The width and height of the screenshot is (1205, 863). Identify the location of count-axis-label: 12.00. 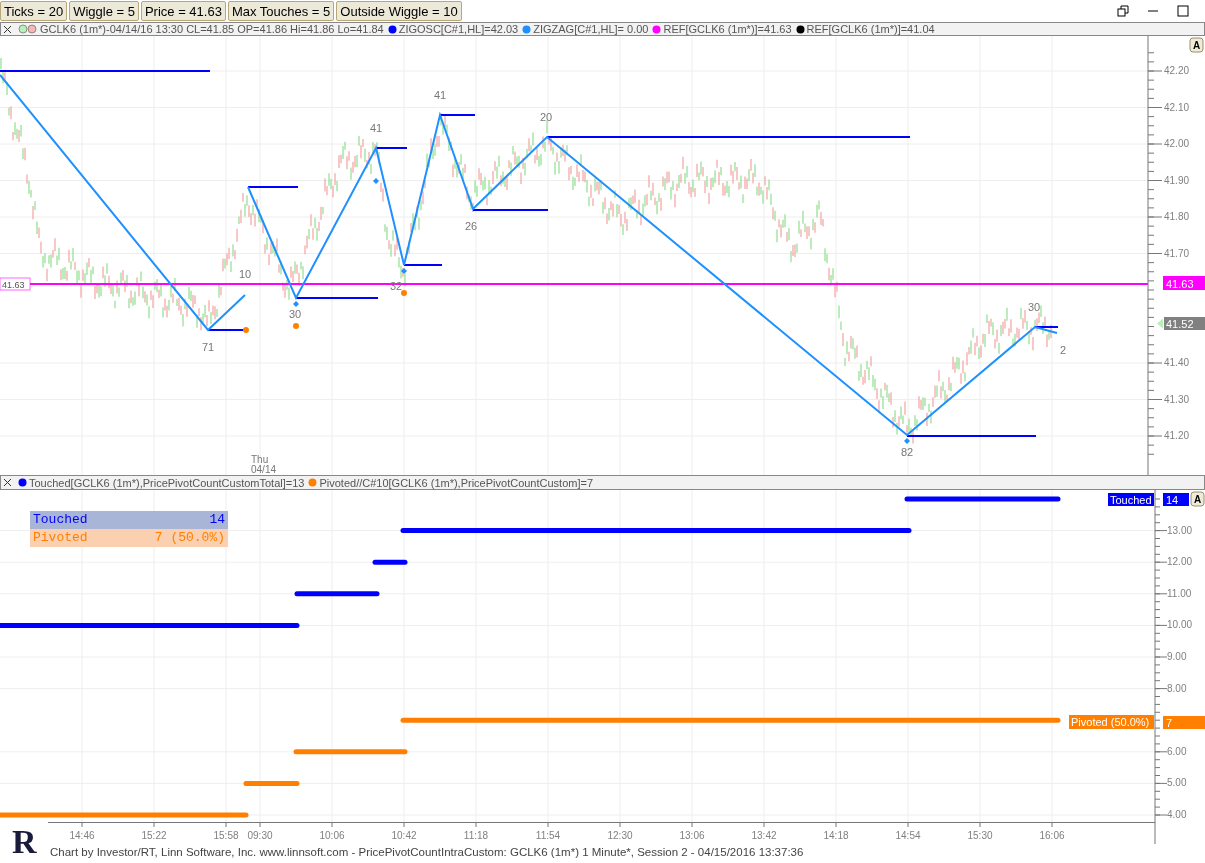
(1180, 562).